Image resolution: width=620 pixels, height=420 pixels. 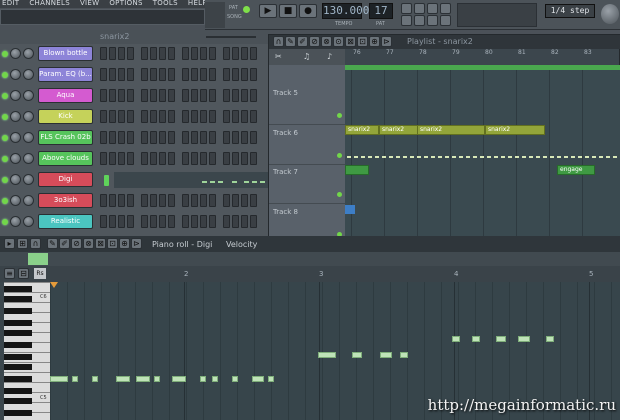 What do you see at coordinates (65, 221) in the screenshot?
I see `channel-button: Realistic` at bounding box center [65, 221].